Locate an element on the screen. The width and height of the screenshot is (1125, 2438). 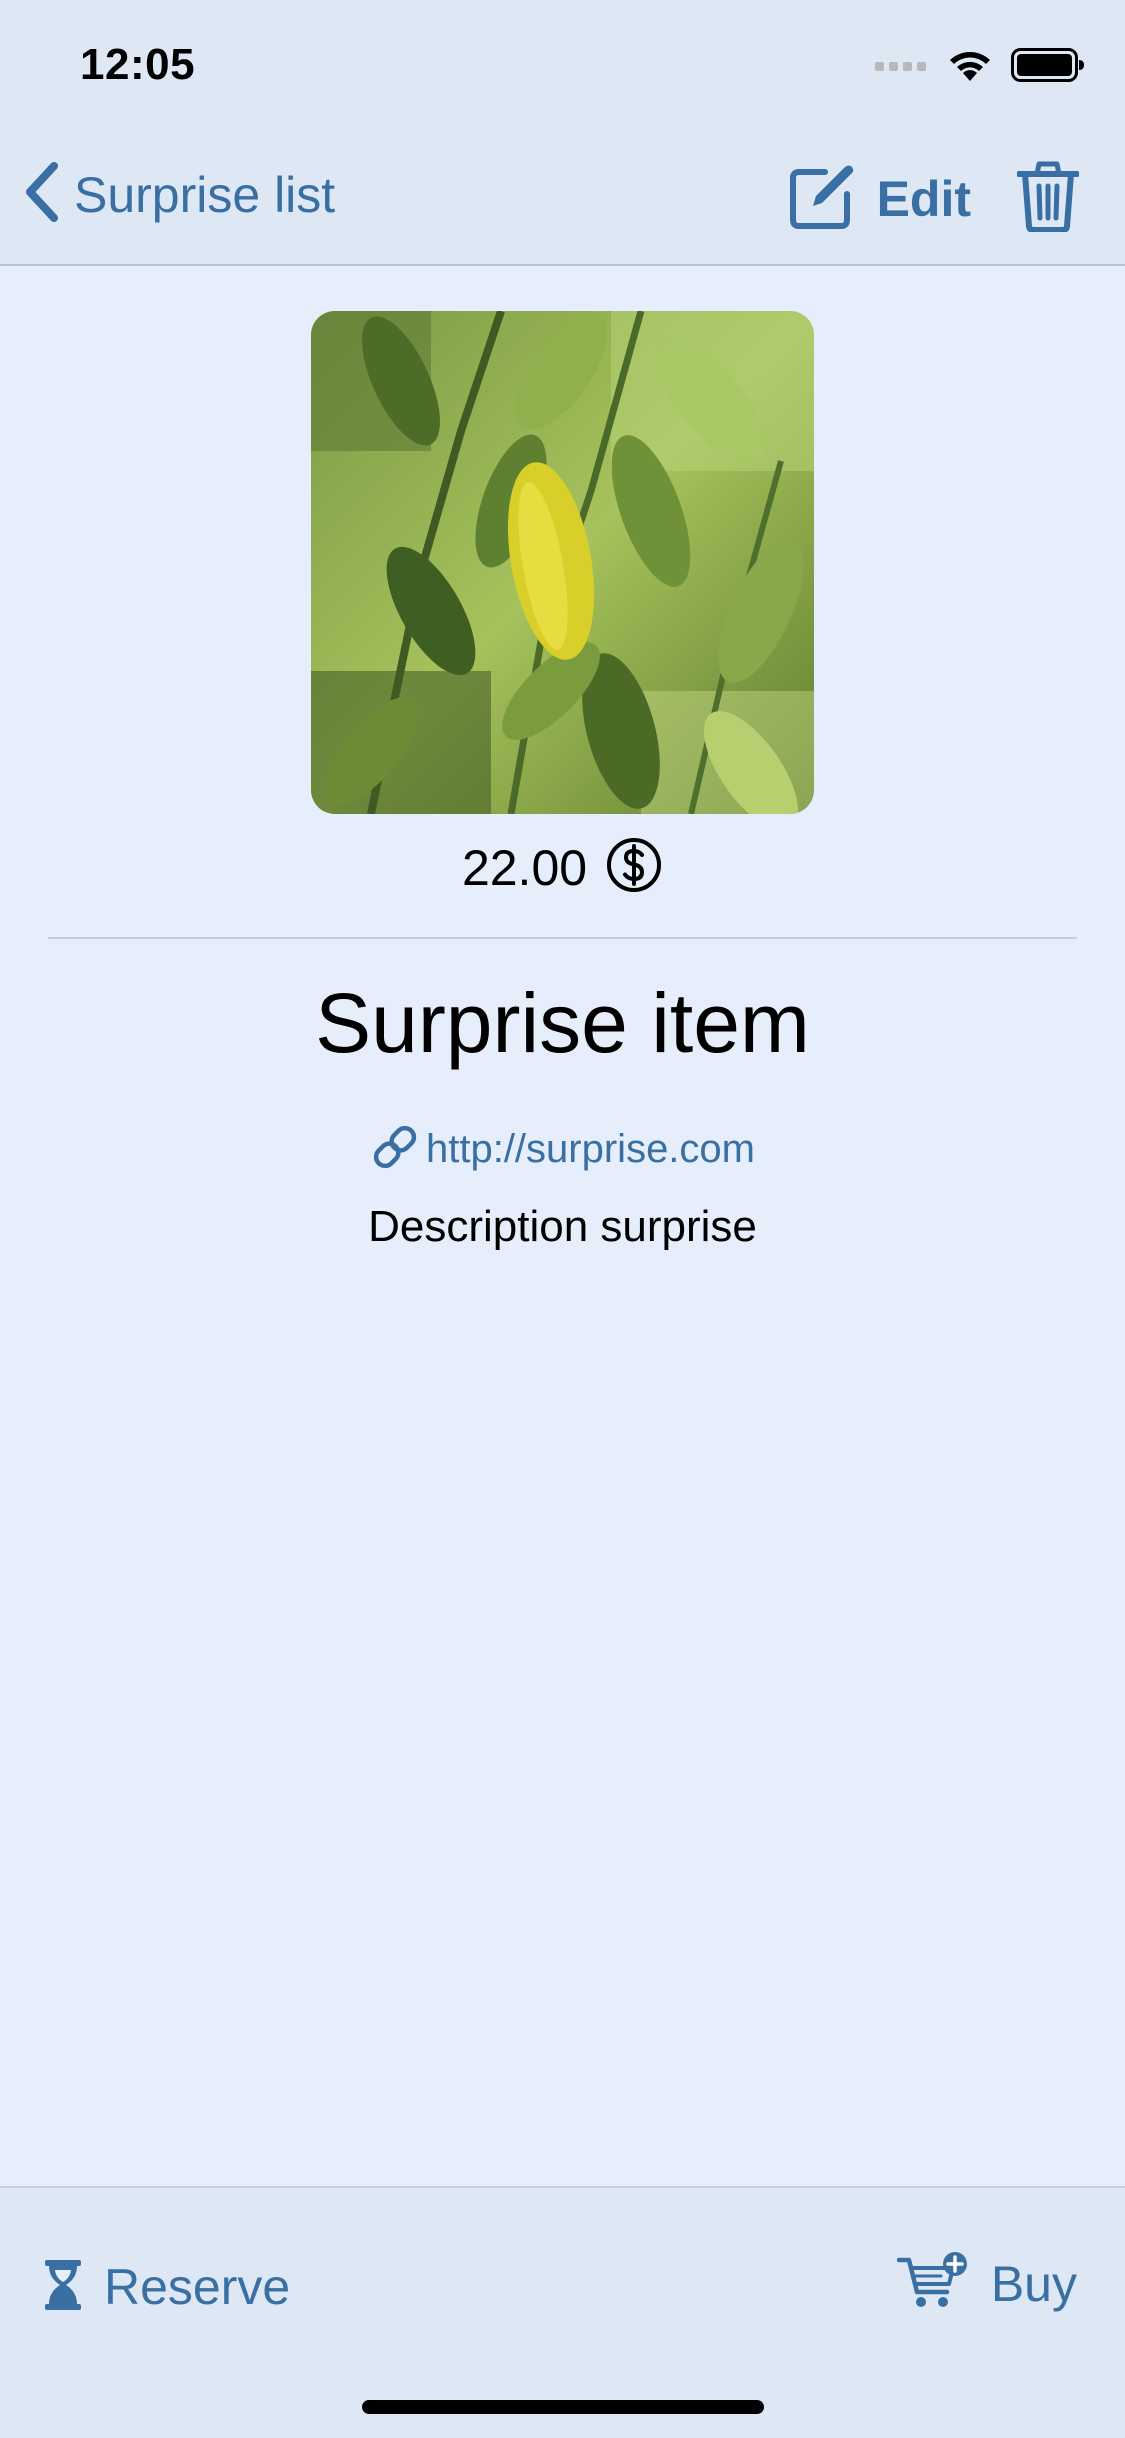
home-indicator is located at coordinates (563, 2407).